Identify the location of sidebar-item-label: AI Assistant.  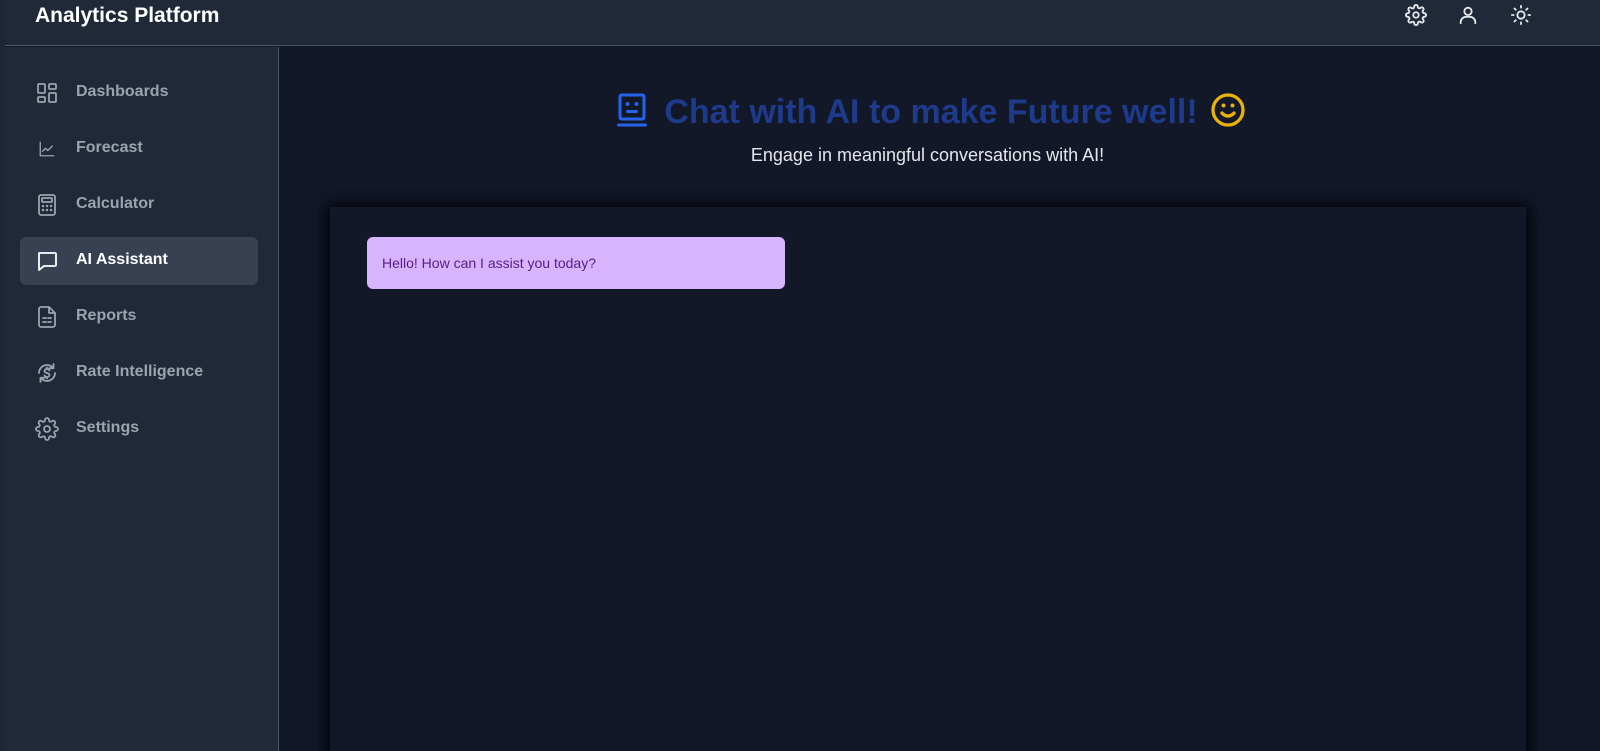
(122, 259).